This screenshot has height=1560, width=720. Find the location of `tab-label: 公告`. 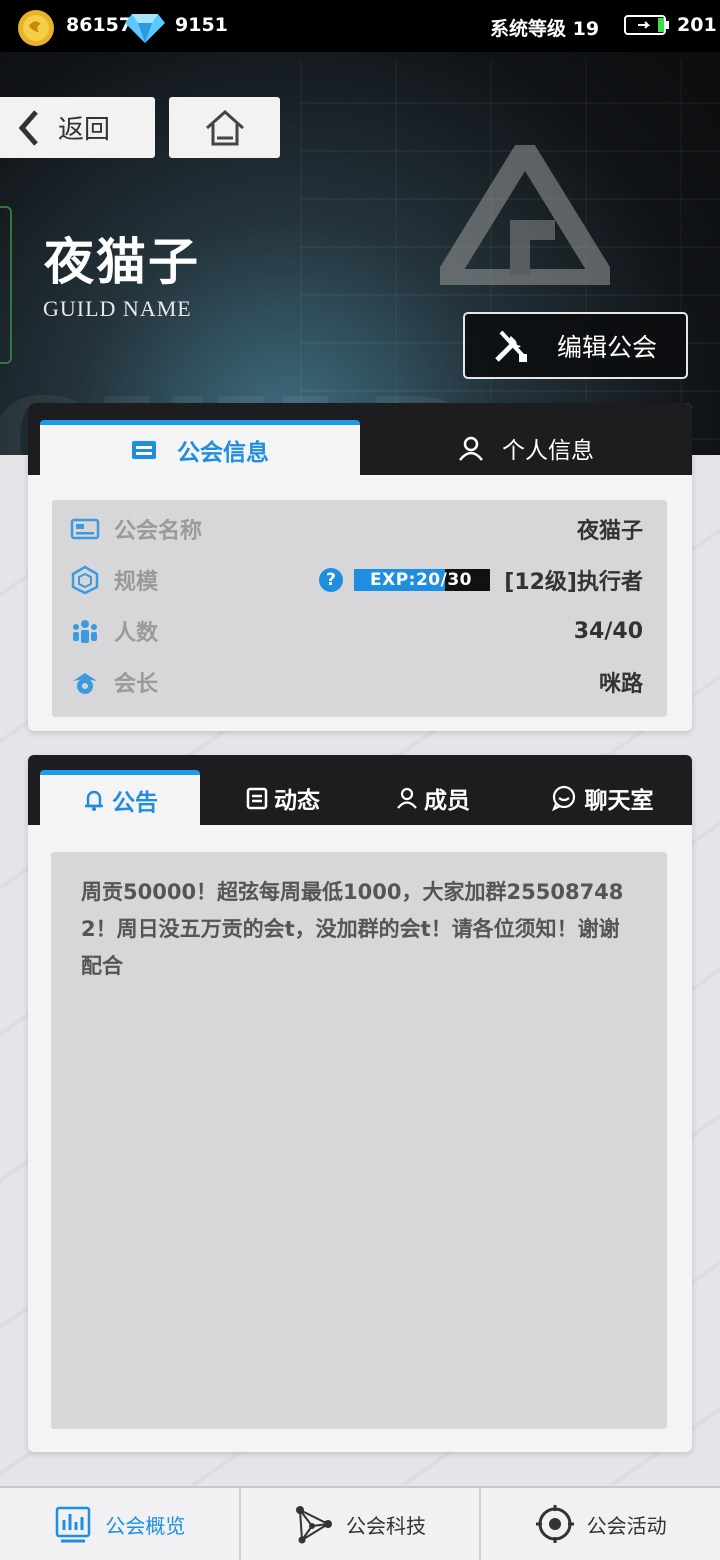

tab-label: 公告 is located at coordinates (135, 803).